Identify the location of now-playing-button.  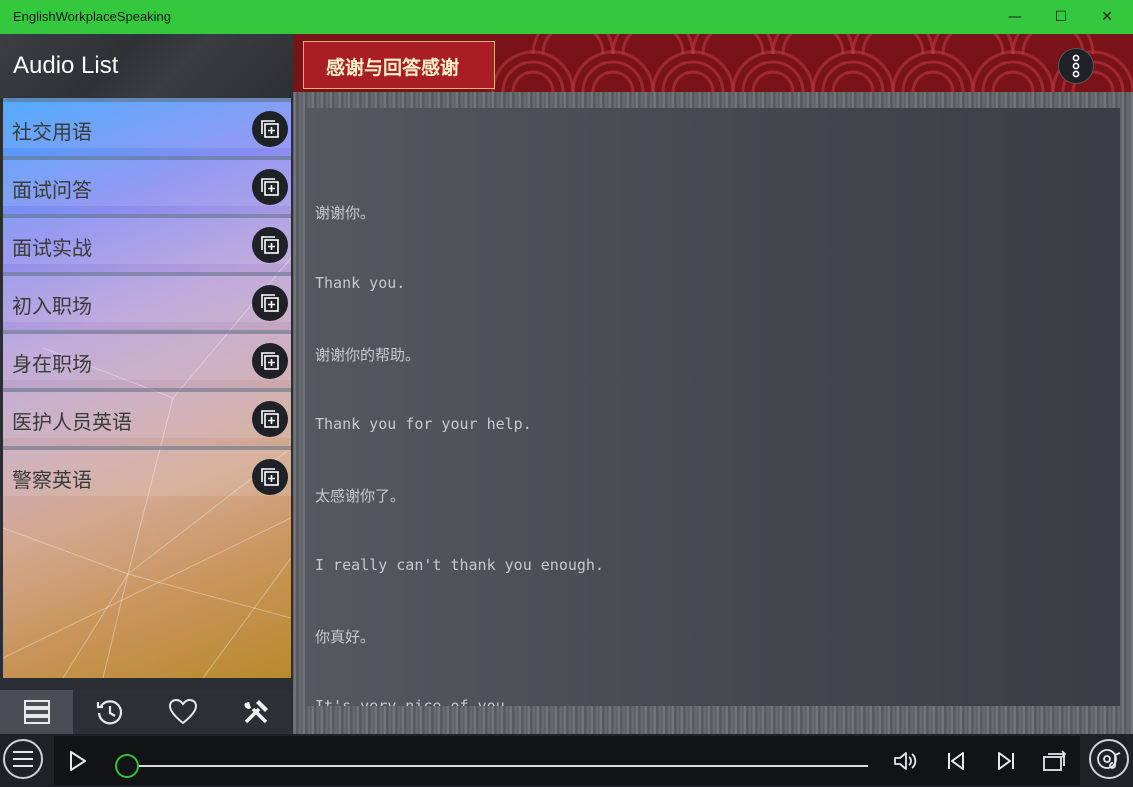
(1109, 759).